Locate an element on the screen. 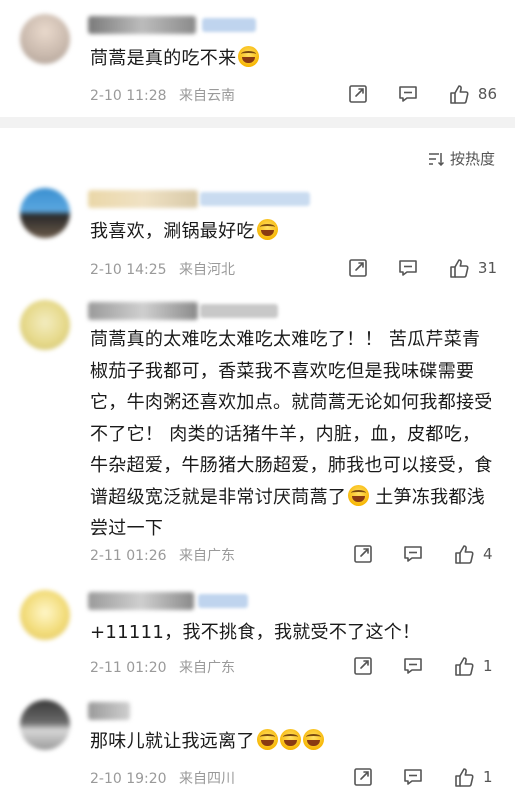  comment-meta: 2-11 01:26 来自广东 is located at coordinates (166, 555).